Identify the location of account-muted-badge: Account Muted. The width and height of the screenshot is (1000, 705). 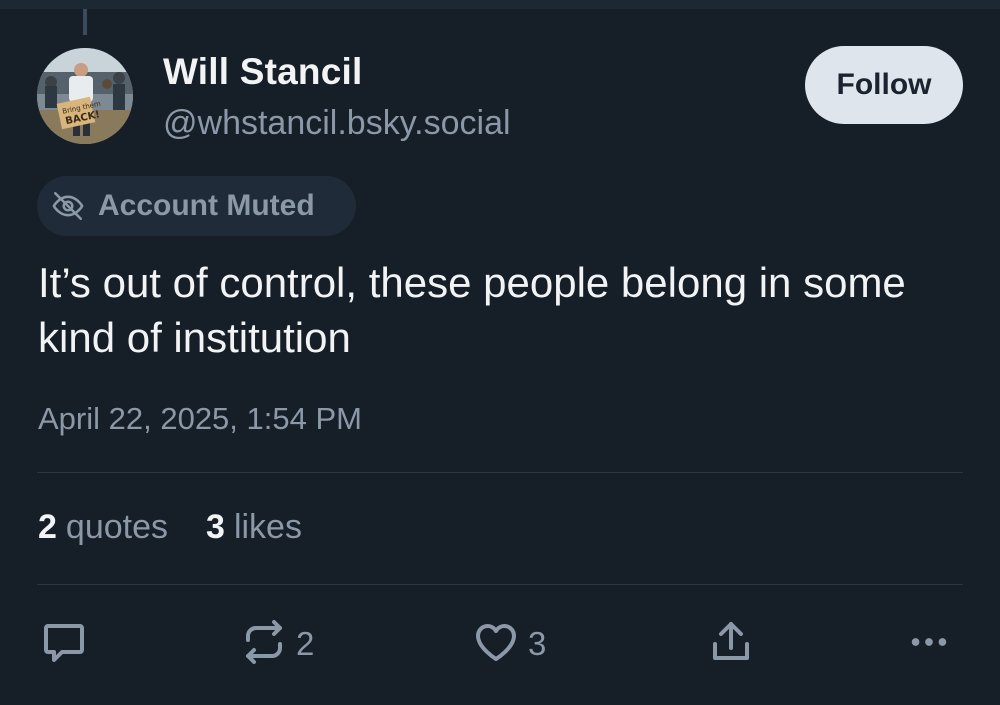
(196, 206).